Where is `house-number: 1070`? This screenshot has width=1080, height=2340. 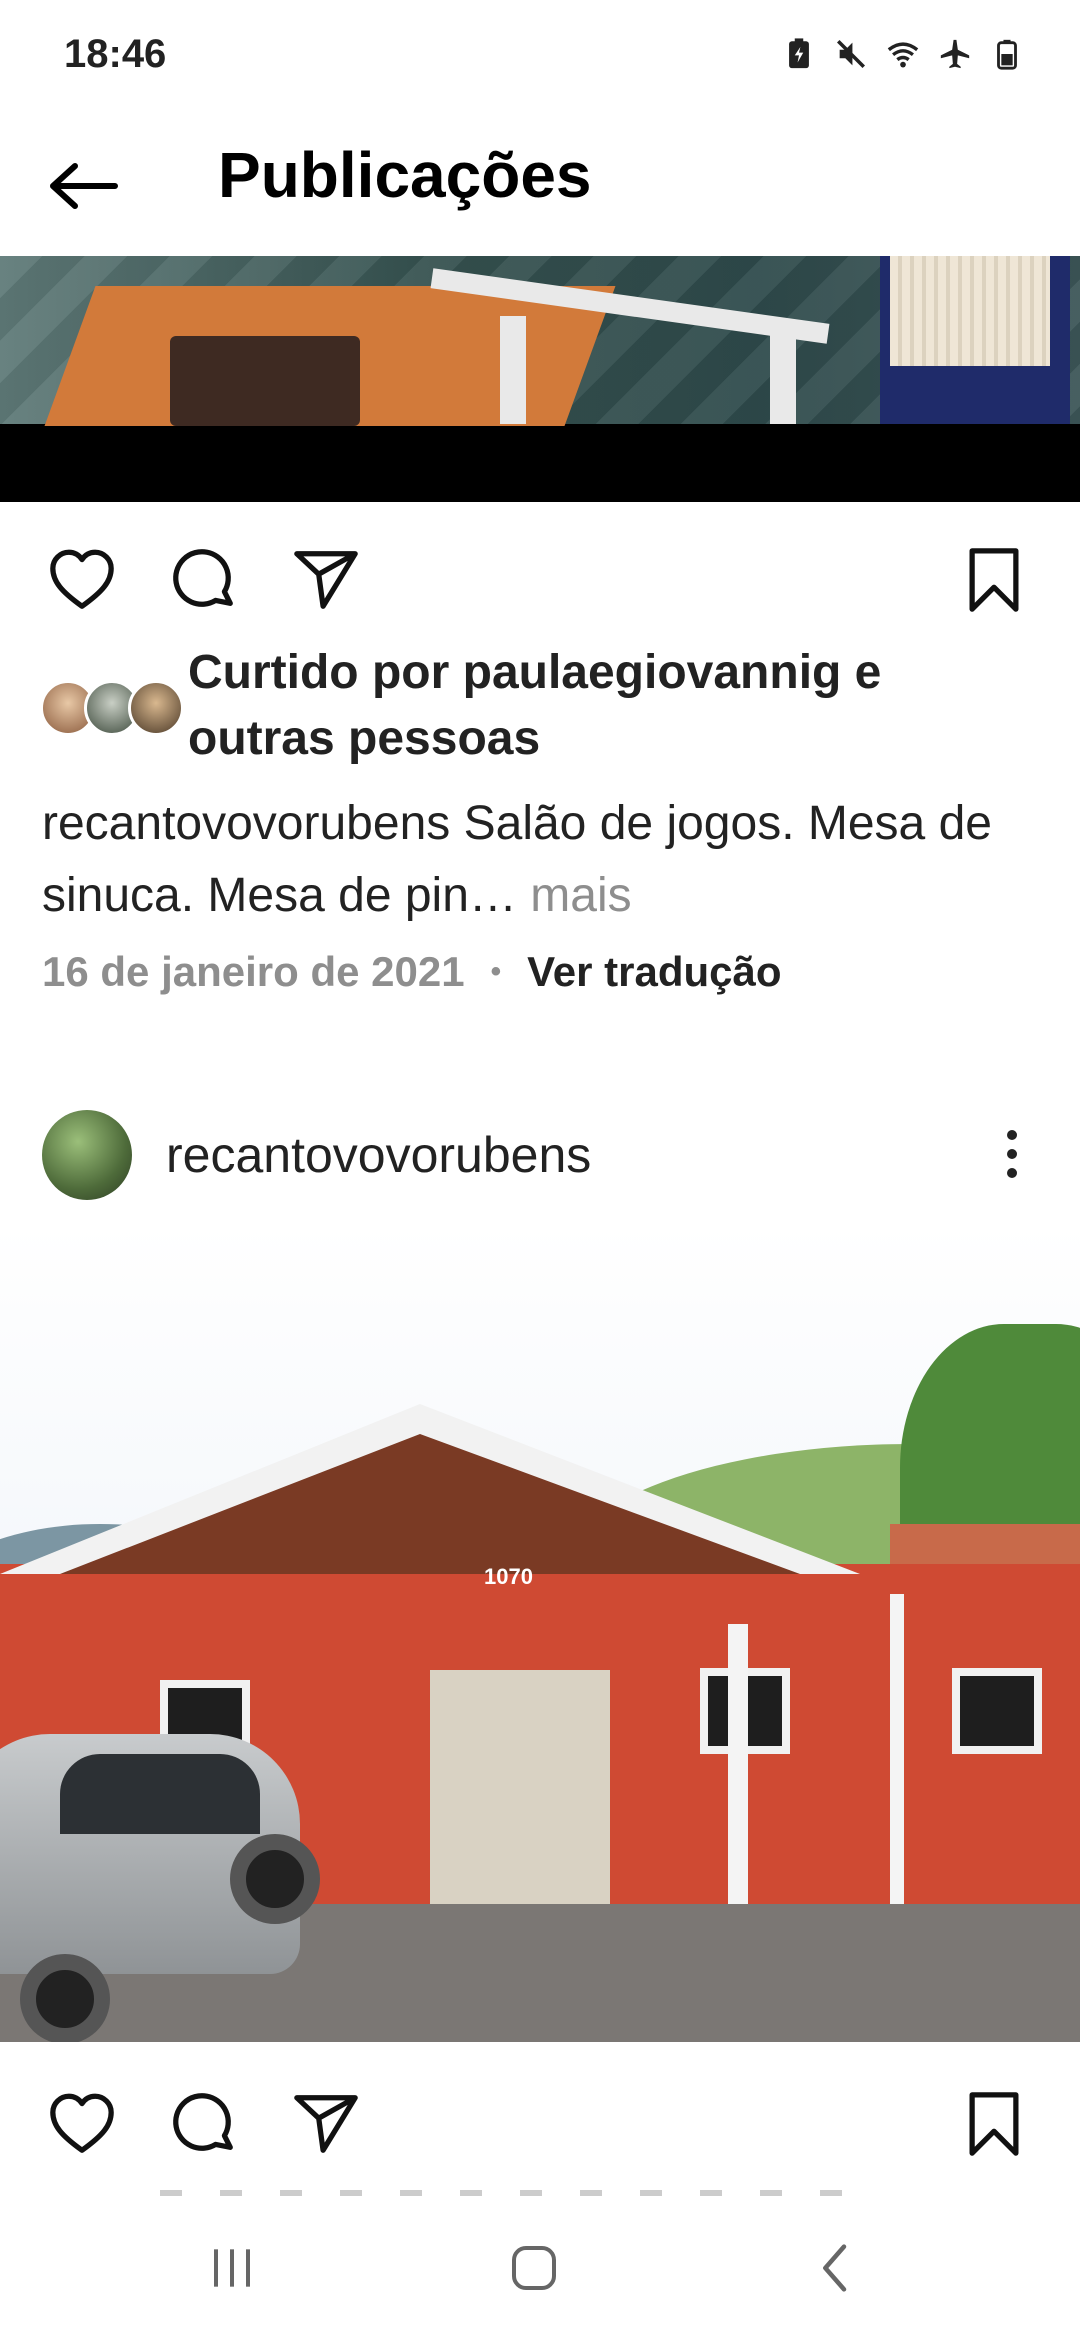 house-number: 1070 is located at coordinates (508, 1576).